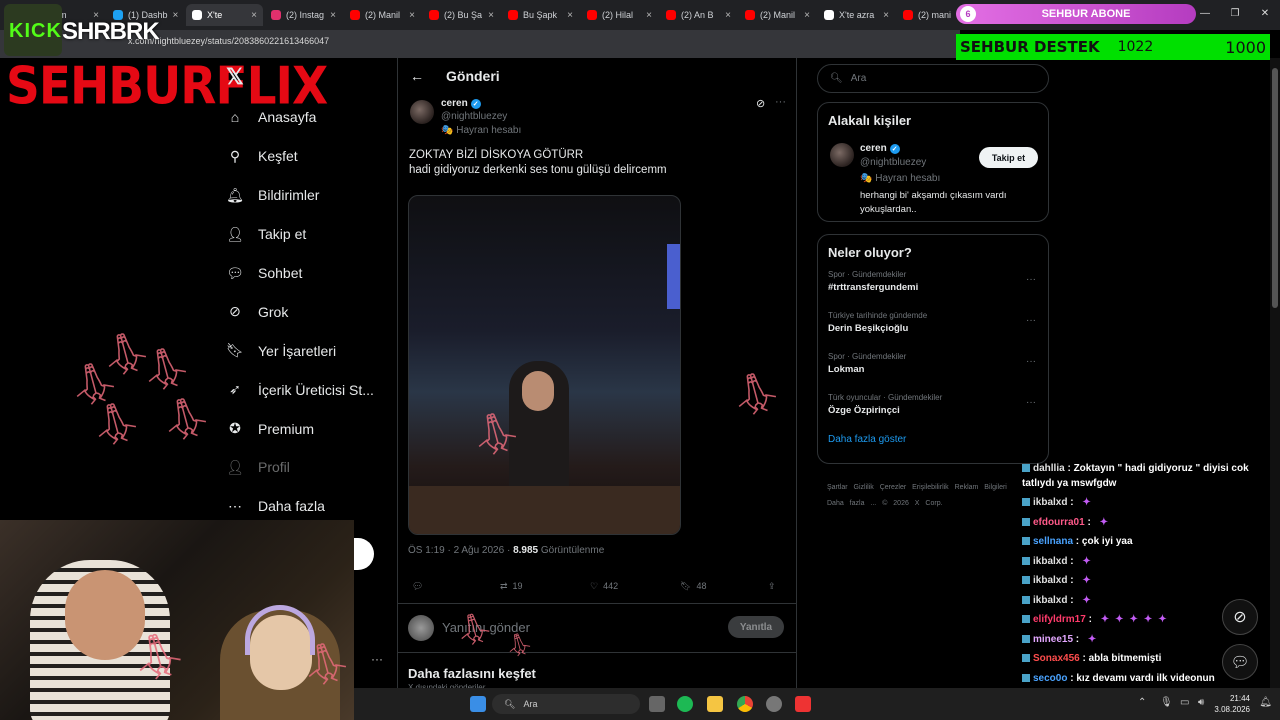 This screenshot has width=1280, height=720. Describe the element at coordinates (235, 77) in the screenshot. I see `x-logo-icon: 𝕏` at that location.